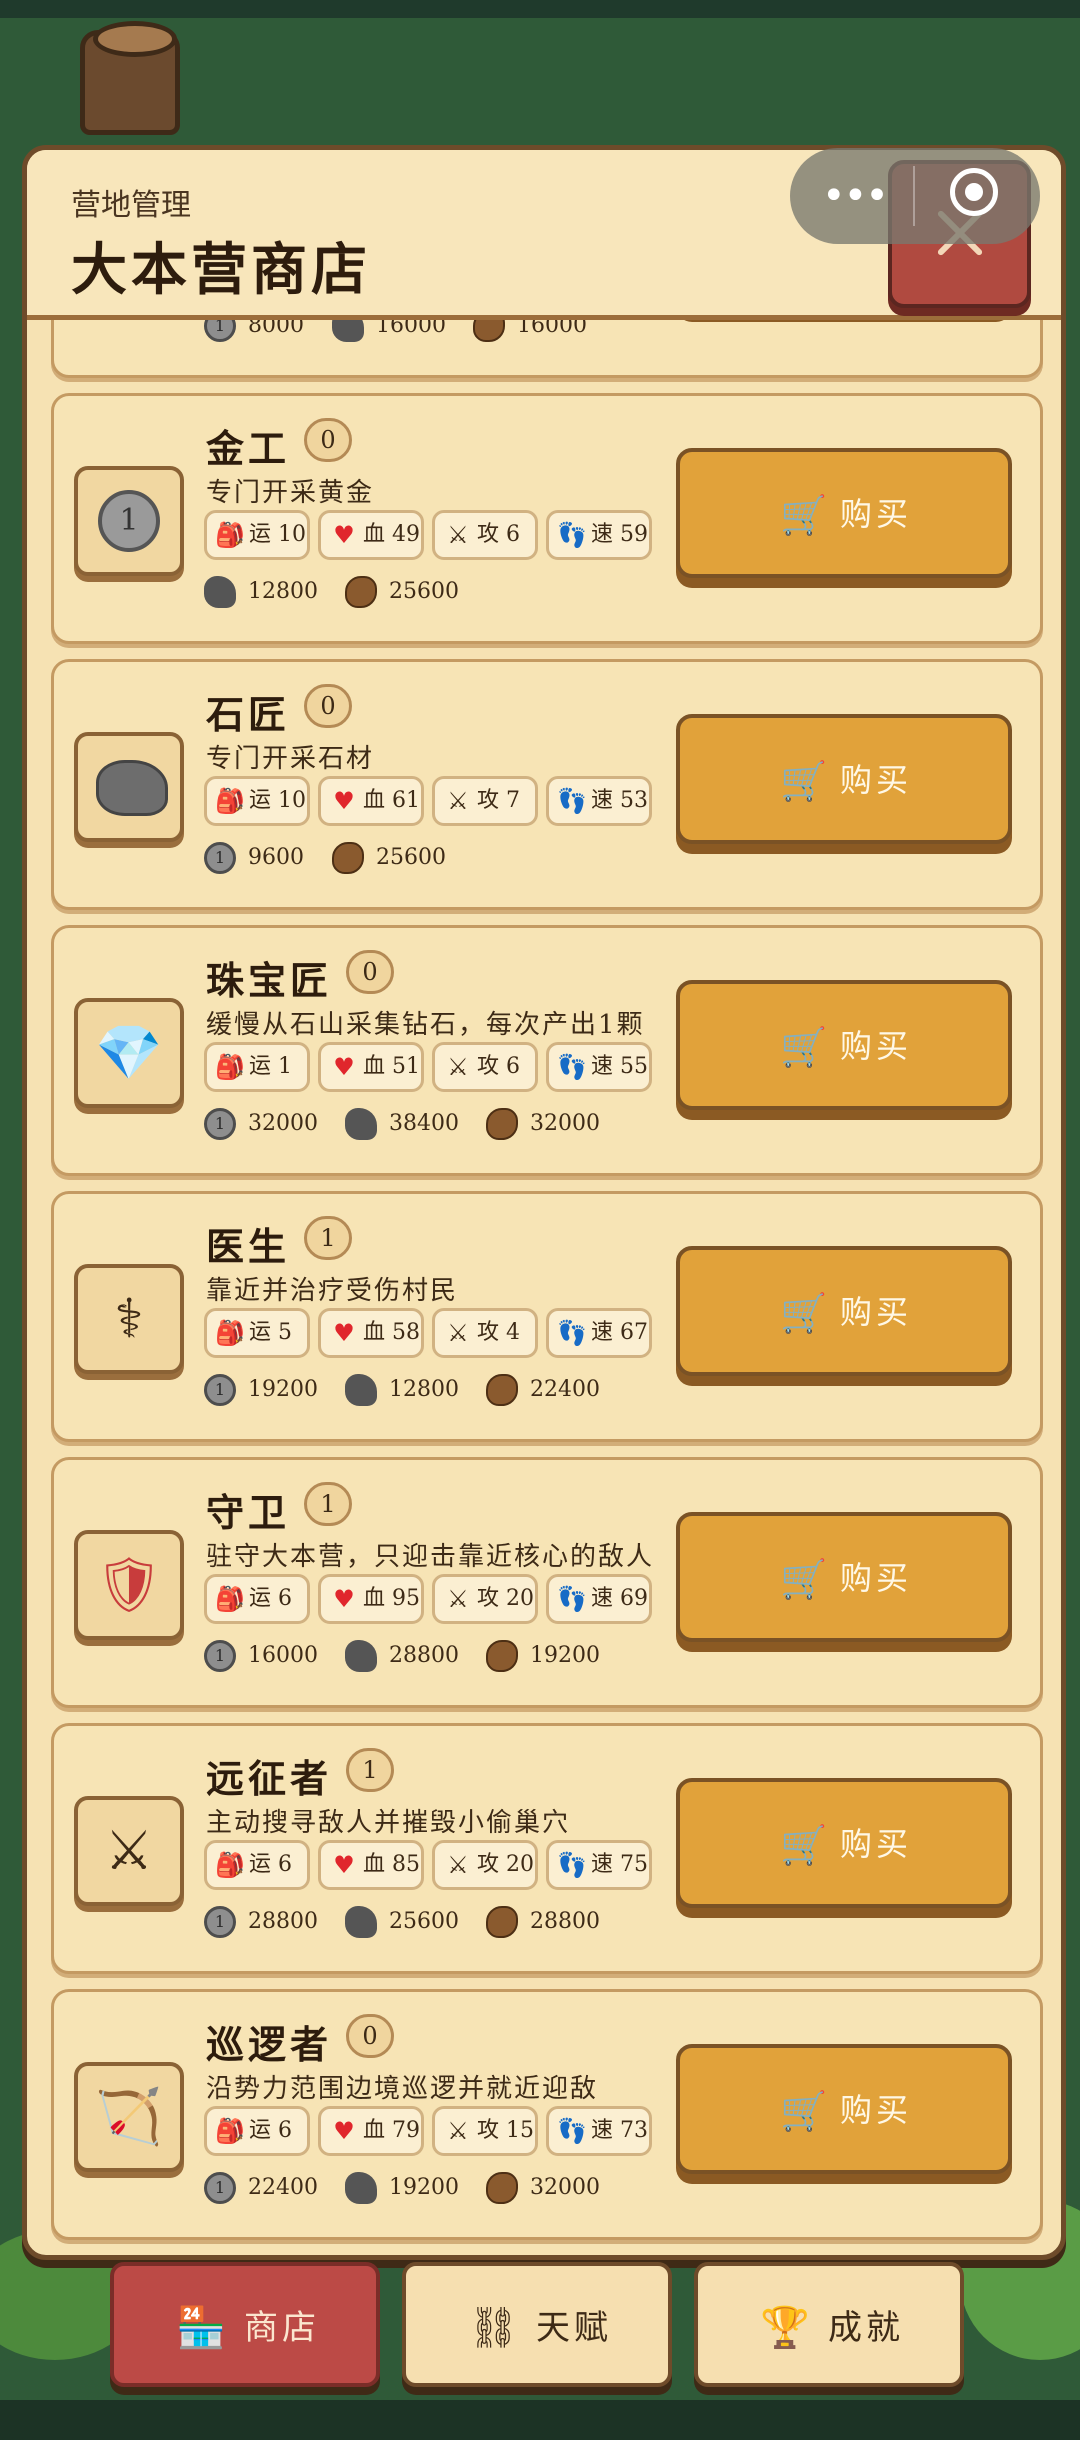  I want to click on stat-spd: 👣 速 69, so click(599, 1599).